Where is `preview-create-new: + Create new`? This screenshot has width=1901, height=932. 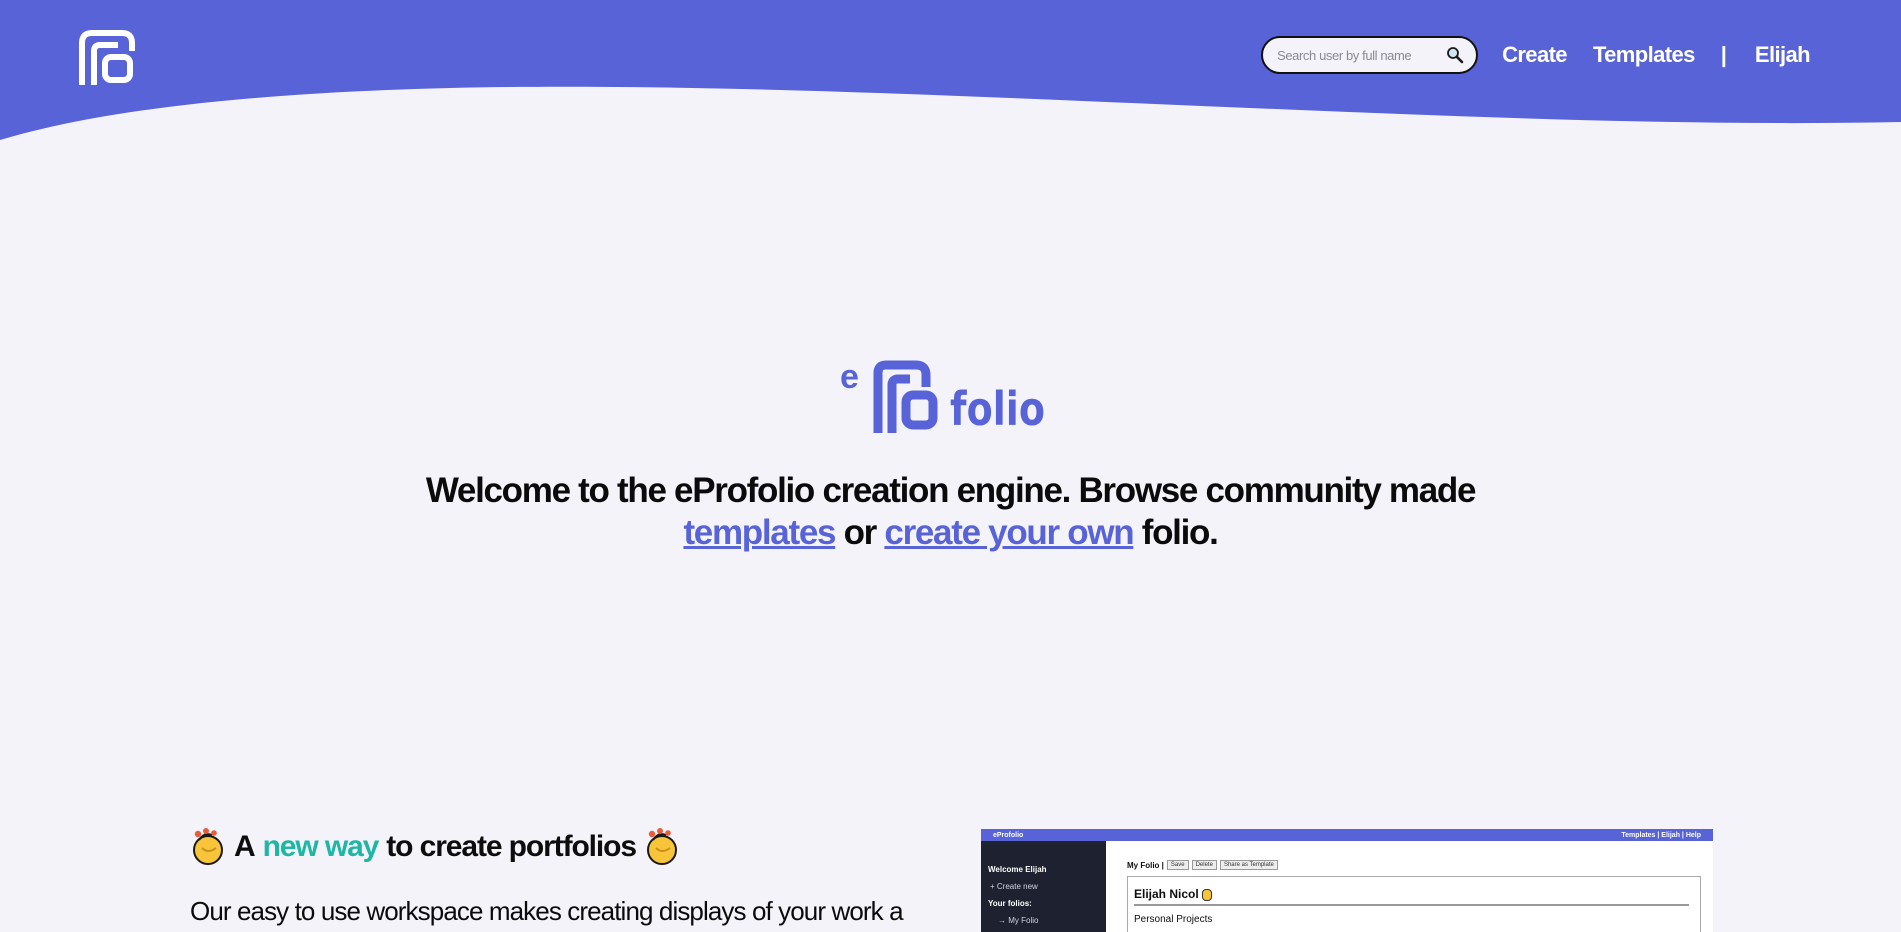
preview-create-new: + Create new is located at coordinates (1014, 886).